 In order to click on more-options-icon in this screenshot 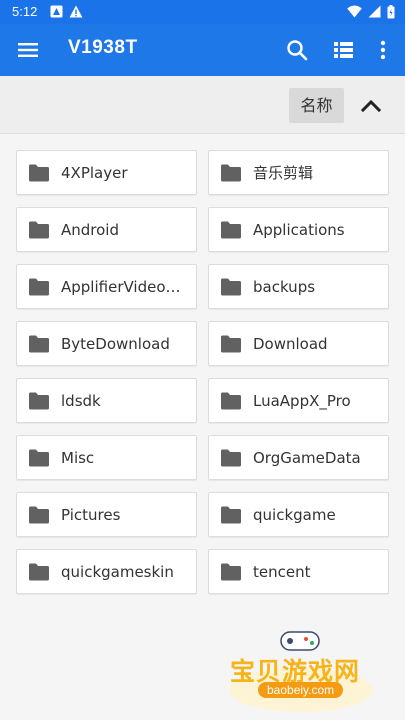, I will do `click(383, 50)`.